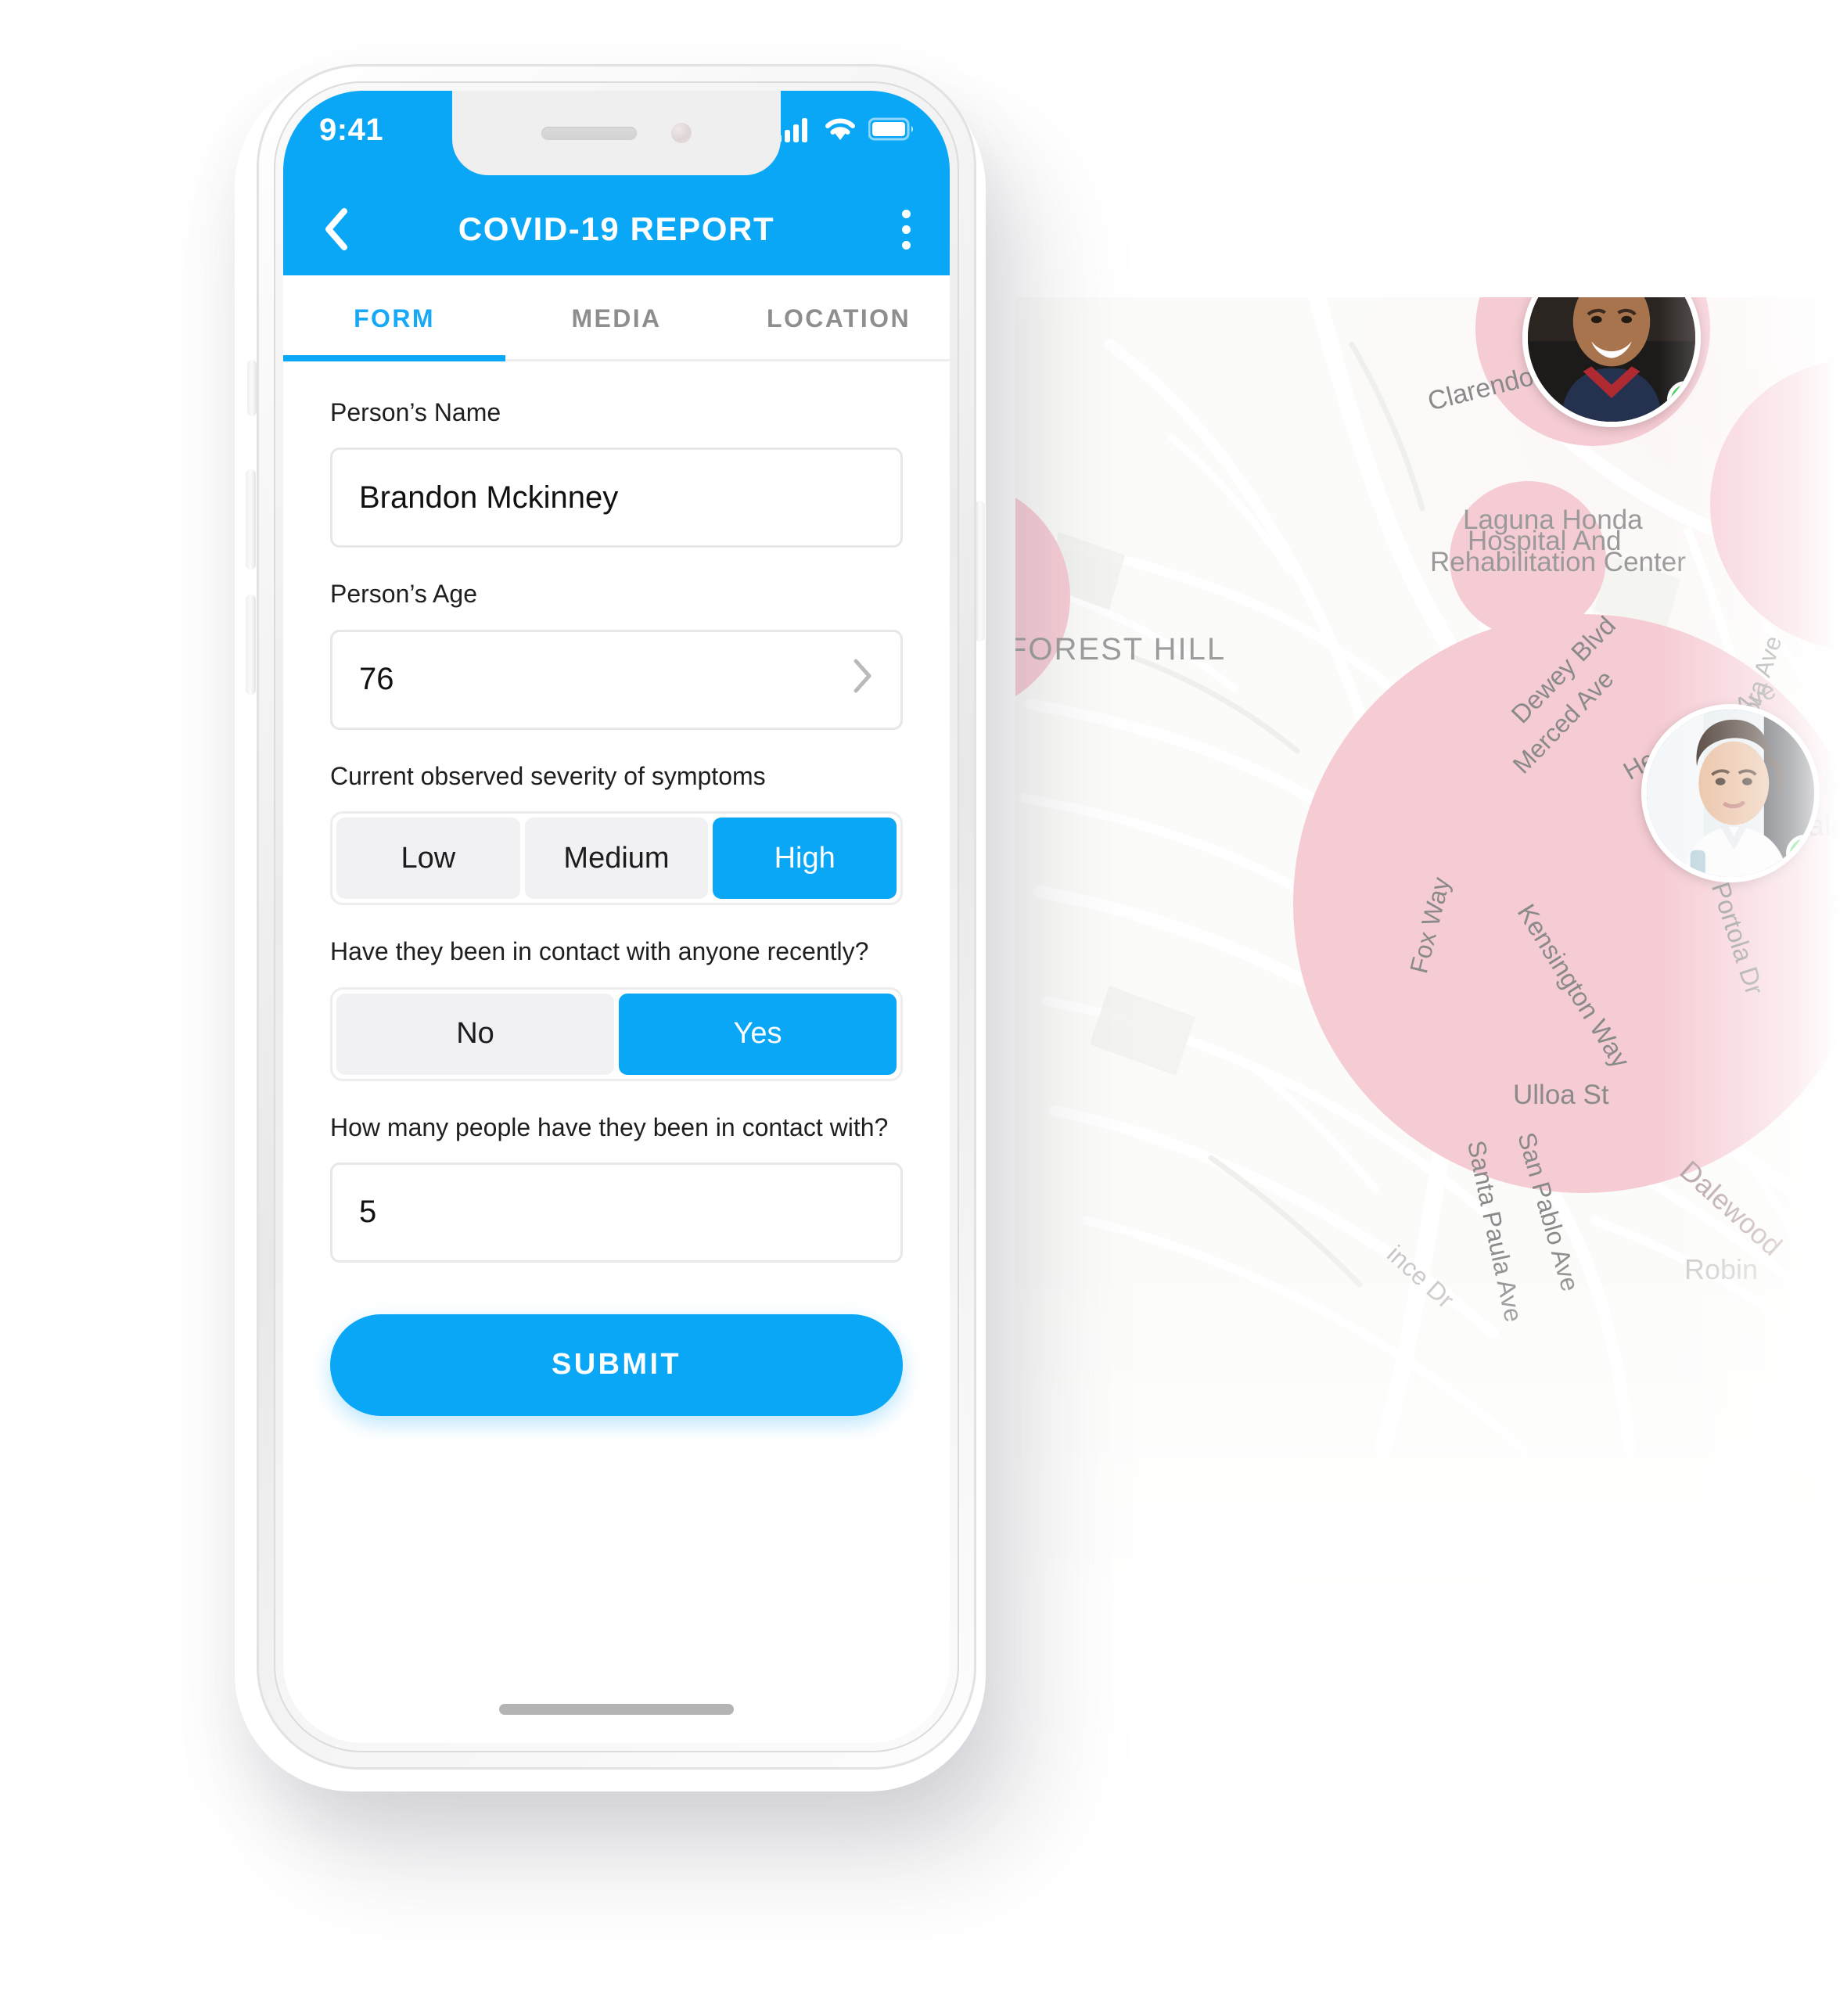  I want to click on person-age-label: Person’s Age, so click(403, 595).